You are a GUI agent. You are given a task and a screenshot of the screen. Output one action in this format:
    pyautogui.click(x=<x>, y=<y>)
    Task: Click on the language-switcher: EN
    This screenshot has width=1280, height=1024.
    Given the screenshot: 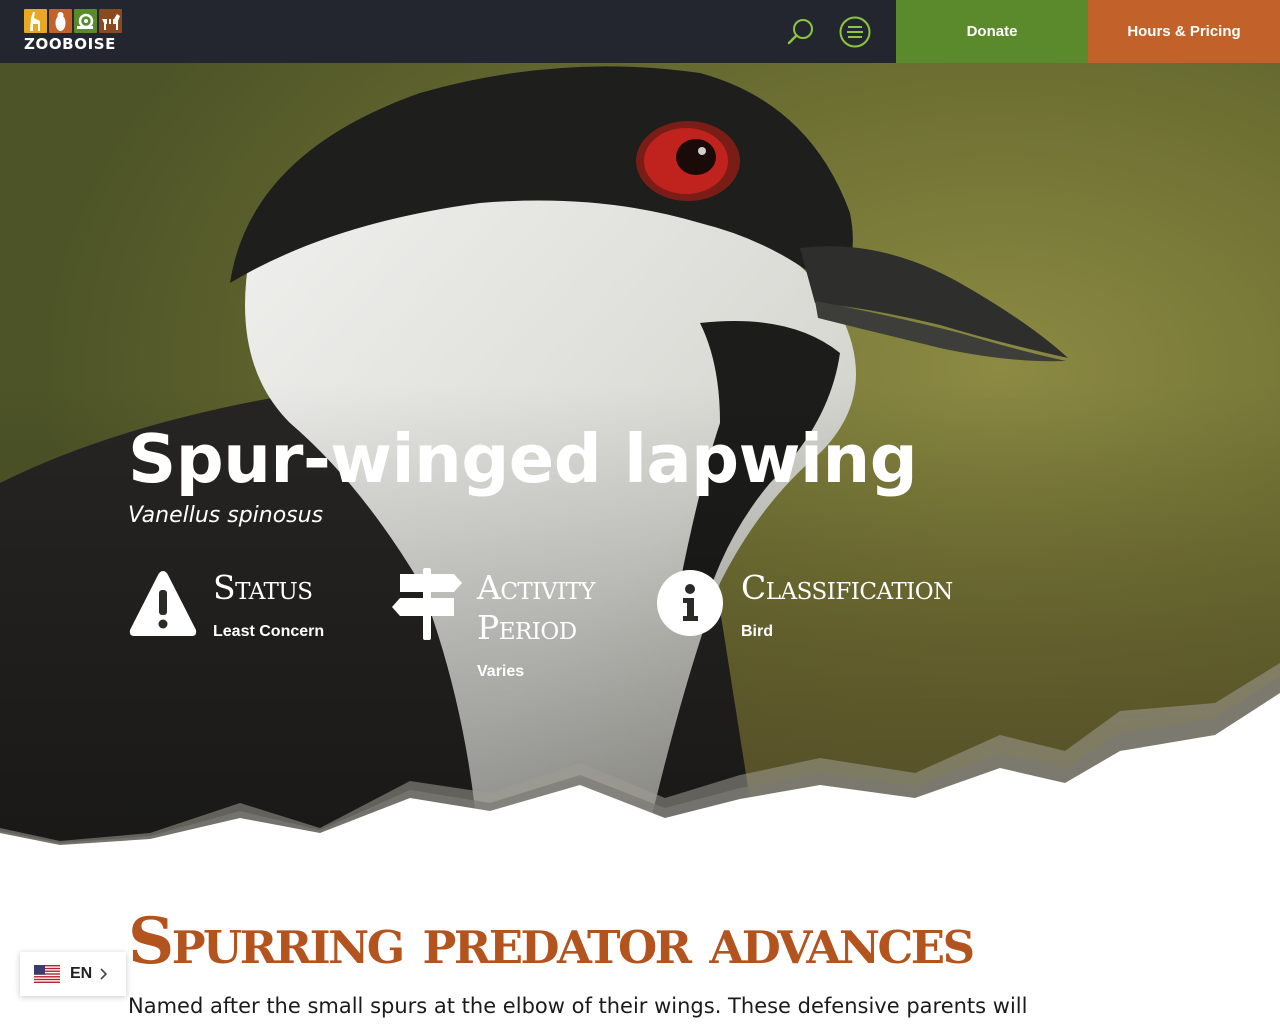 What is the action you would take?
    pyautogui.click(x=73, y=974)
    